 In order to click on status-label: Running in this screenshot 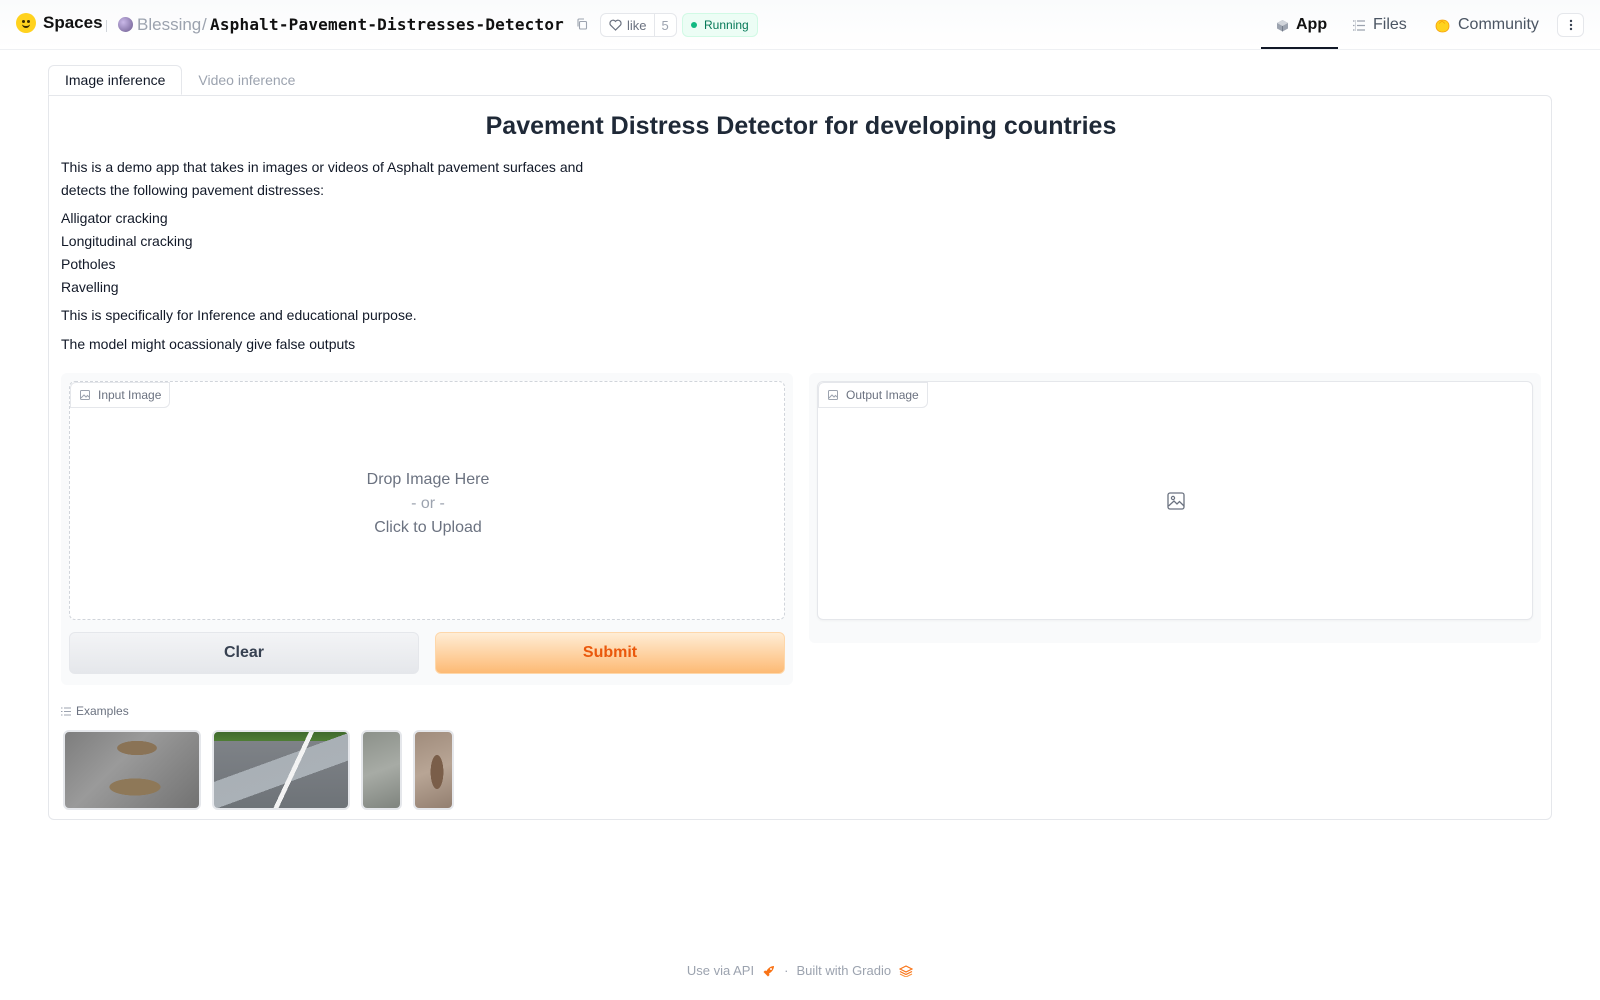, I will do `click(726, 25)`.